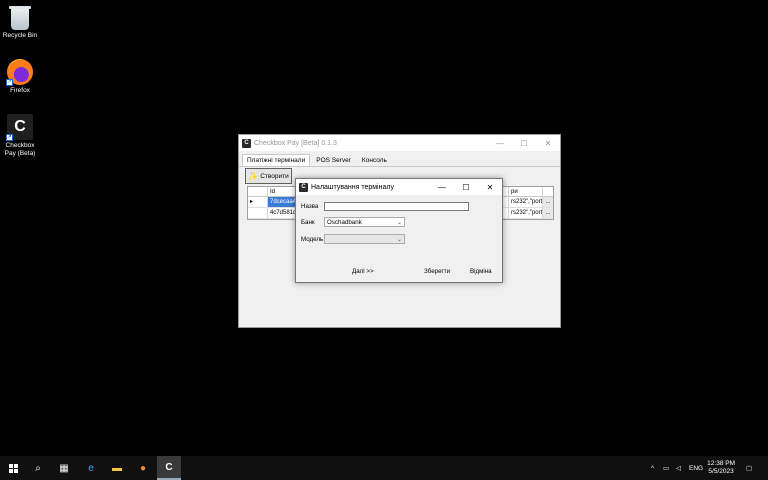  I want to click on network-icon: ▭, so click(666, 468).